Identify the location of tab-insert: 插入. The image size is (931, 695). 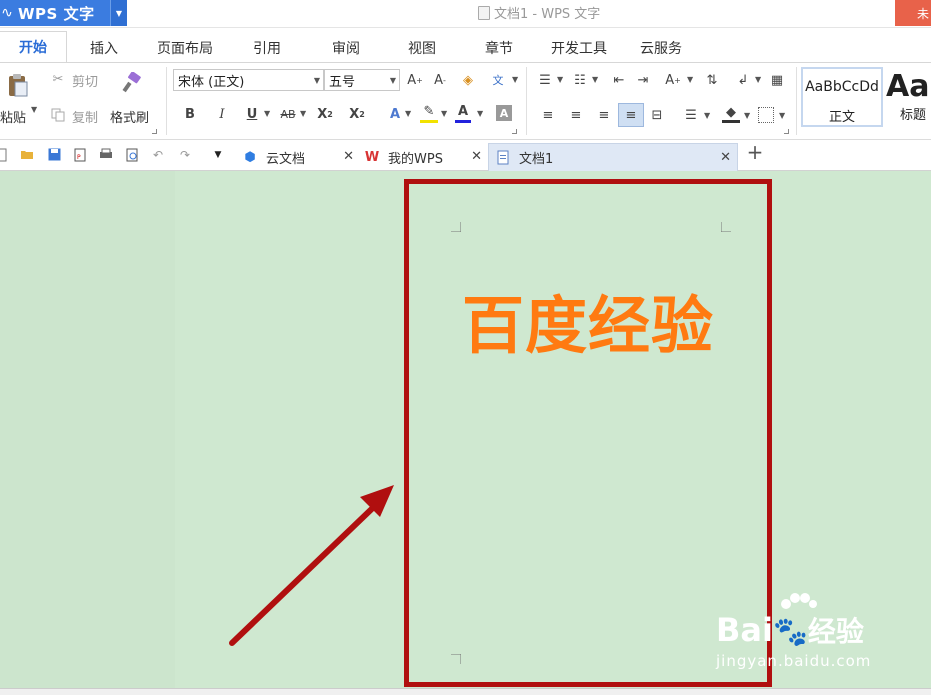
(104, 48).